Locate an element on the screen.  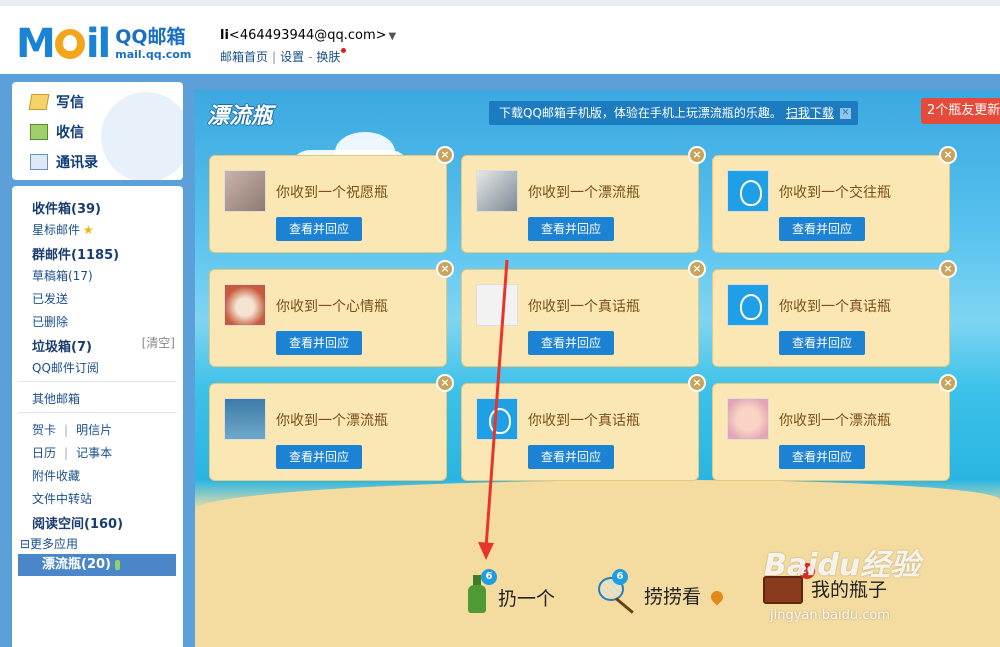
tools-row-card: 贺卡 | 明信片 is located at coordinates (72, 429).